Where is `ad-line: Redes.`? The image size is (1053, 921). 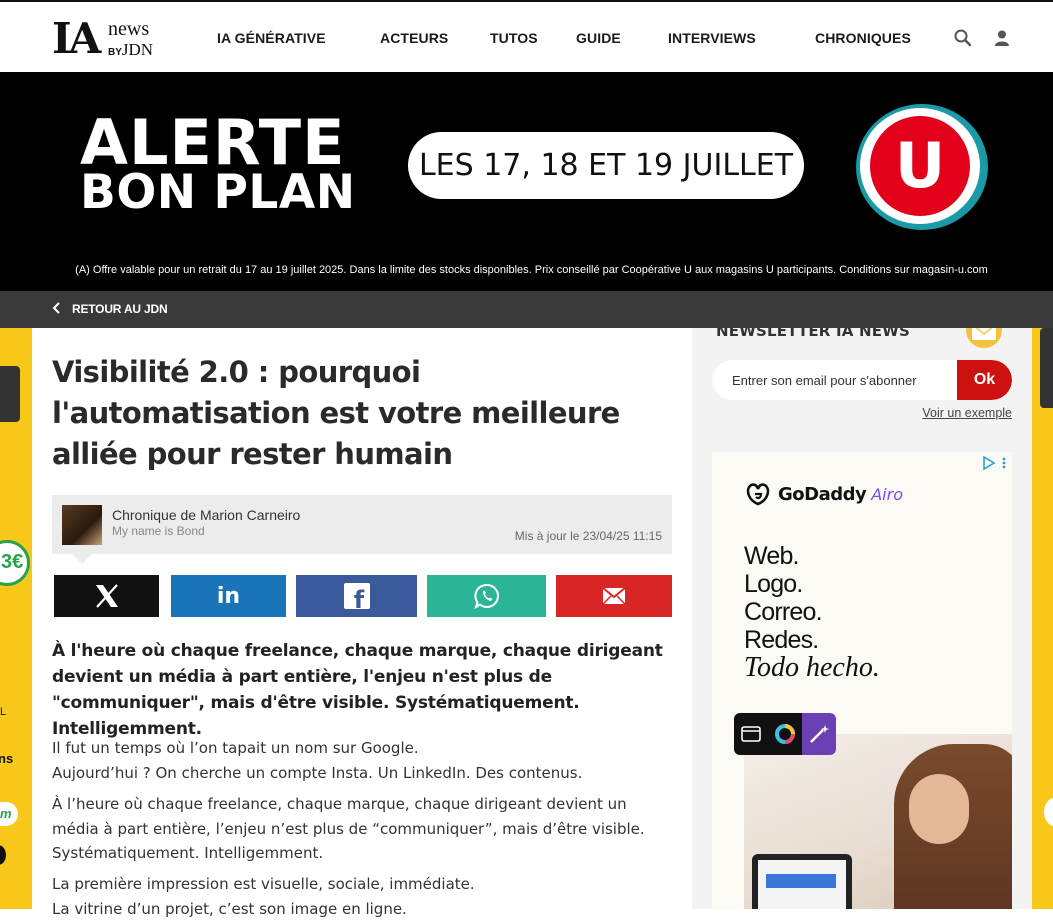 ad-line: Redes. is located at coordinates (783, 640).